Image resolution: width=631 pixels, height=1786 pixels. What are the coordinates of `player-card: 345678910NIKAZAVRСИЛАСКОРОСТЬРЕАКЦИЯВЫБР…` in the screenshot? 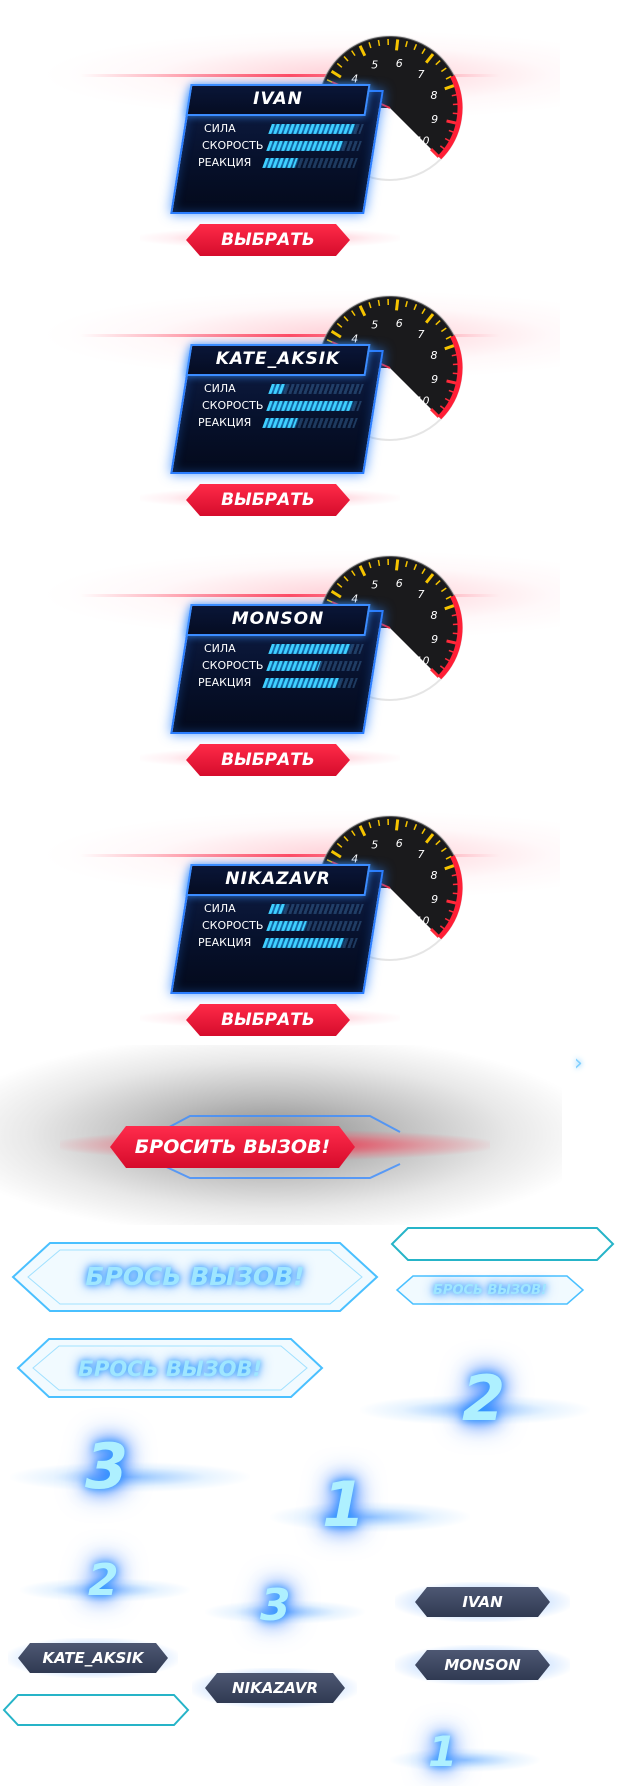 It's located at (315, 910).